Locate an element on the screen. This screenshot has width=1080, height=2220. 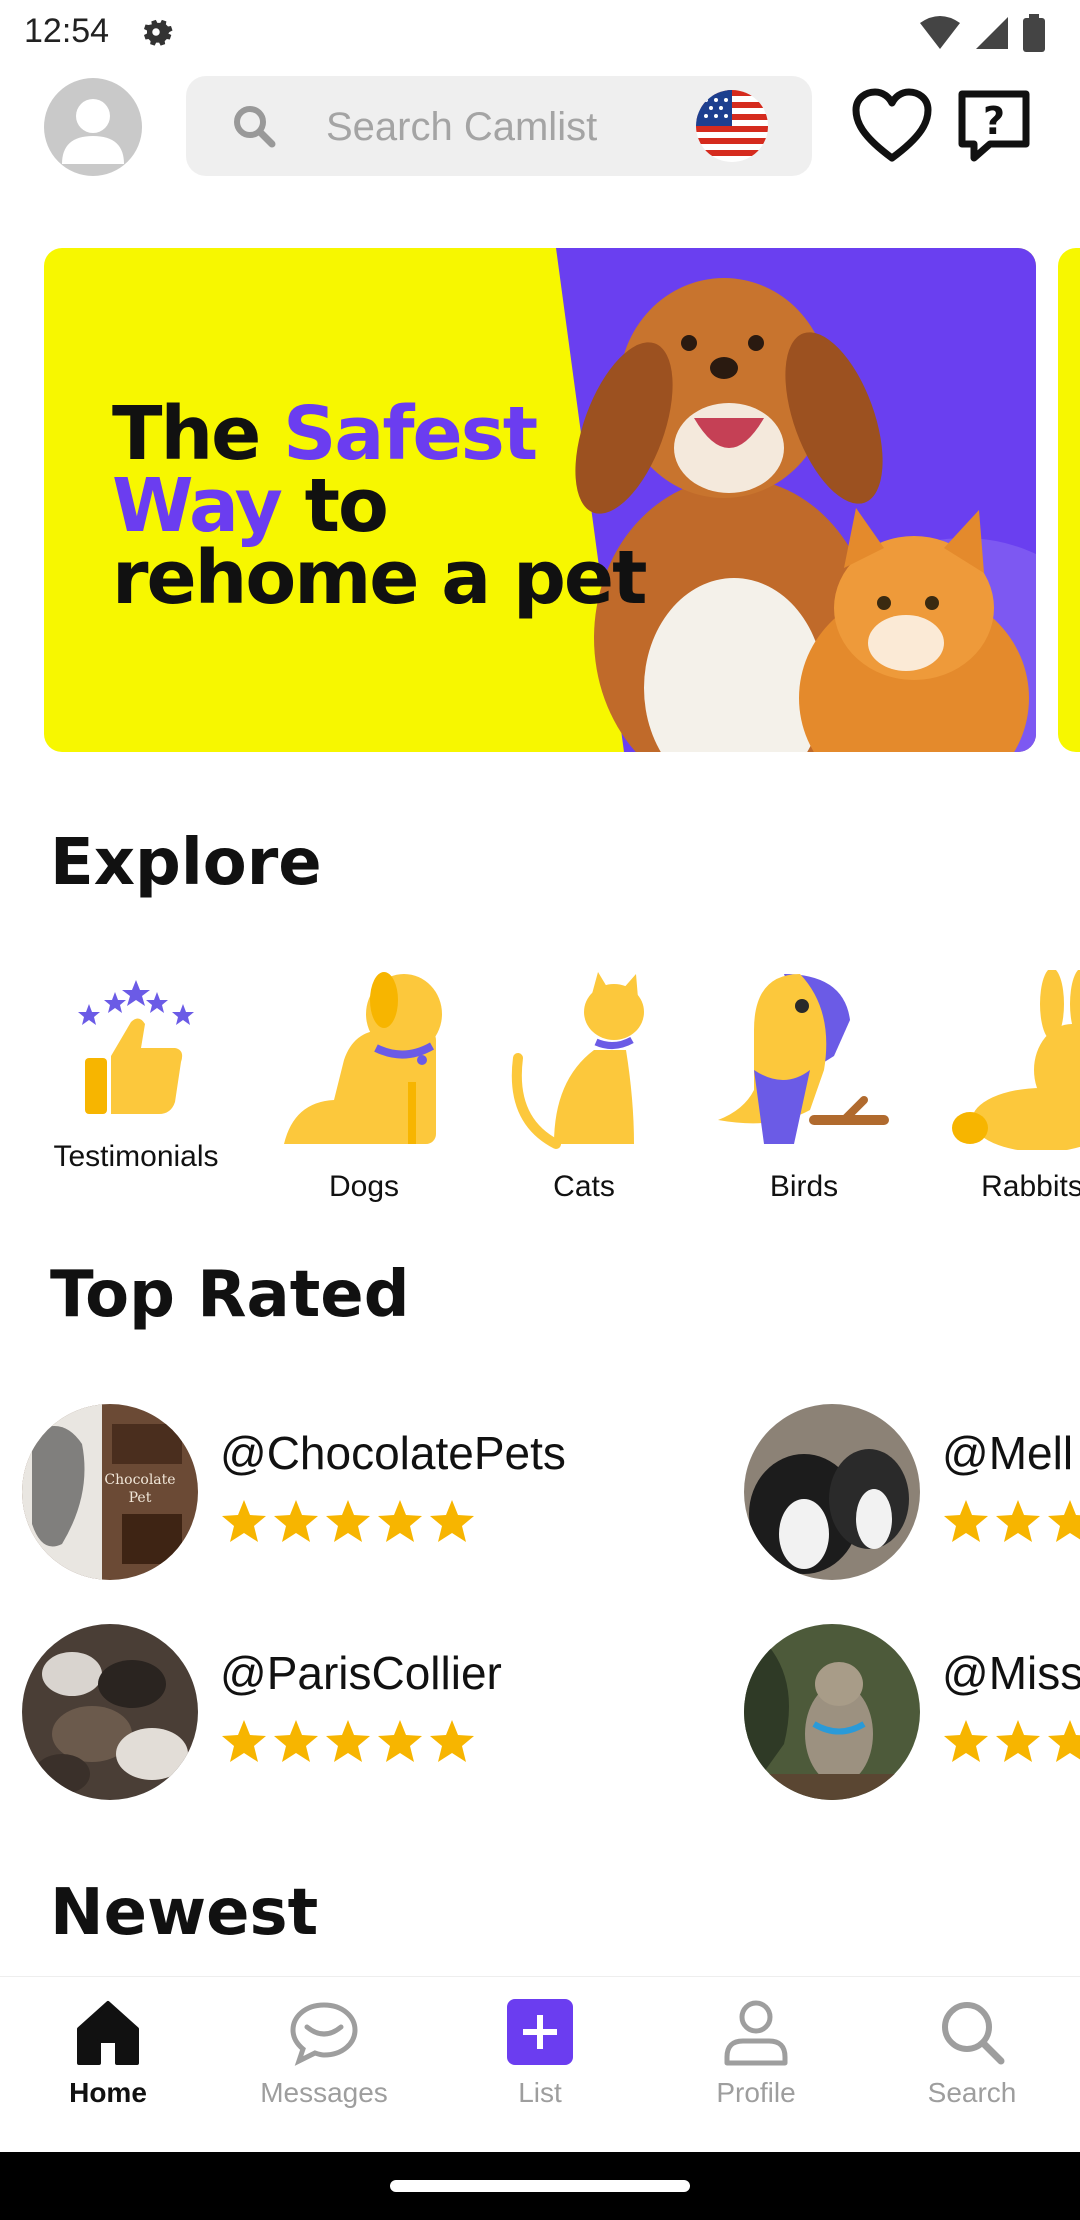
svg-text: Pet is located at coordinates (140, 1498).